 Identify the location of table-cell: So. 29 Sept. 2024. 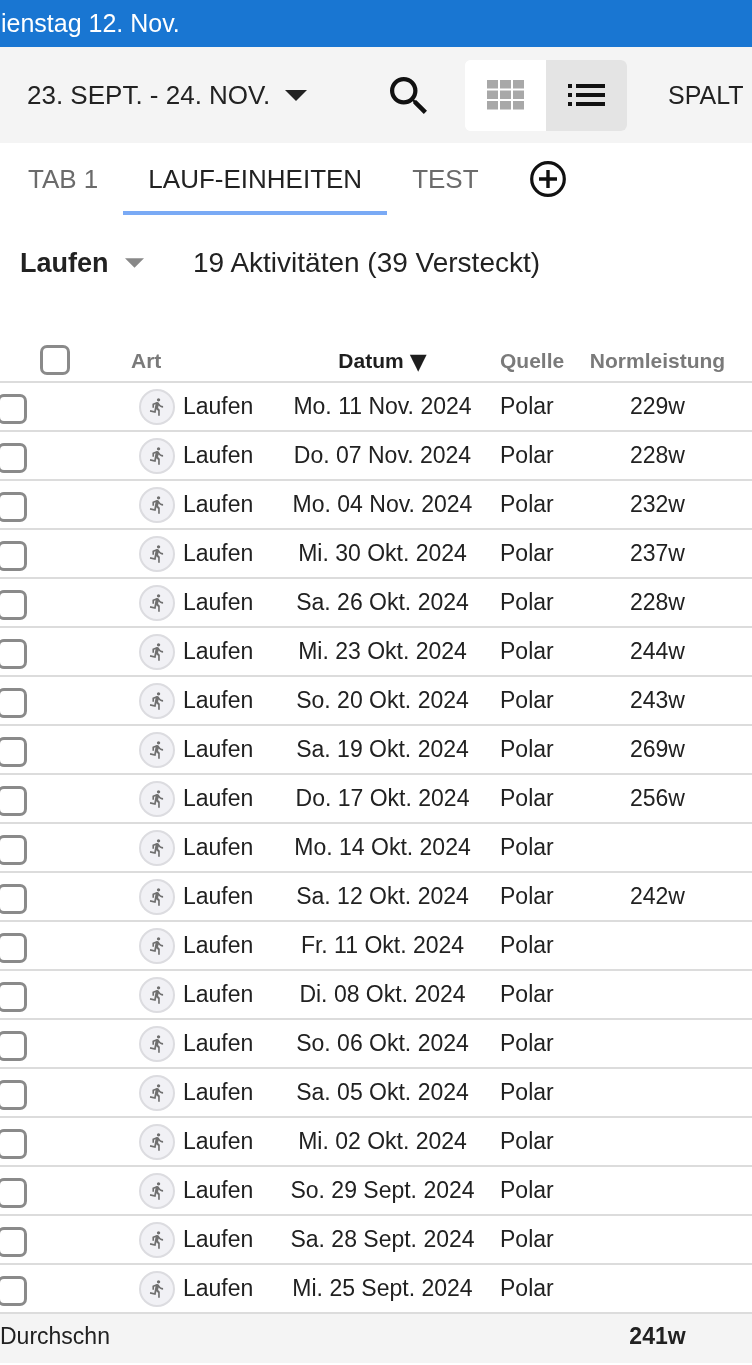
(382, 1190).